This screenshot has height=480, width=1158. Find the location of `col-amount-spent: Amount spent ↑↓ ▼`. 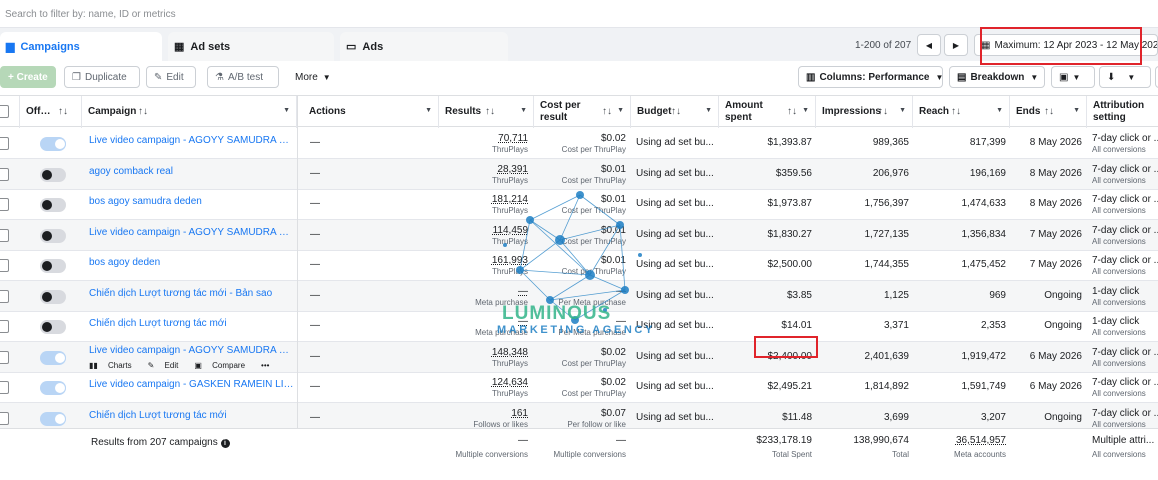

col-amount-spent: Amount spent ↑↓ ▼ is located at coordinates (767, 112).